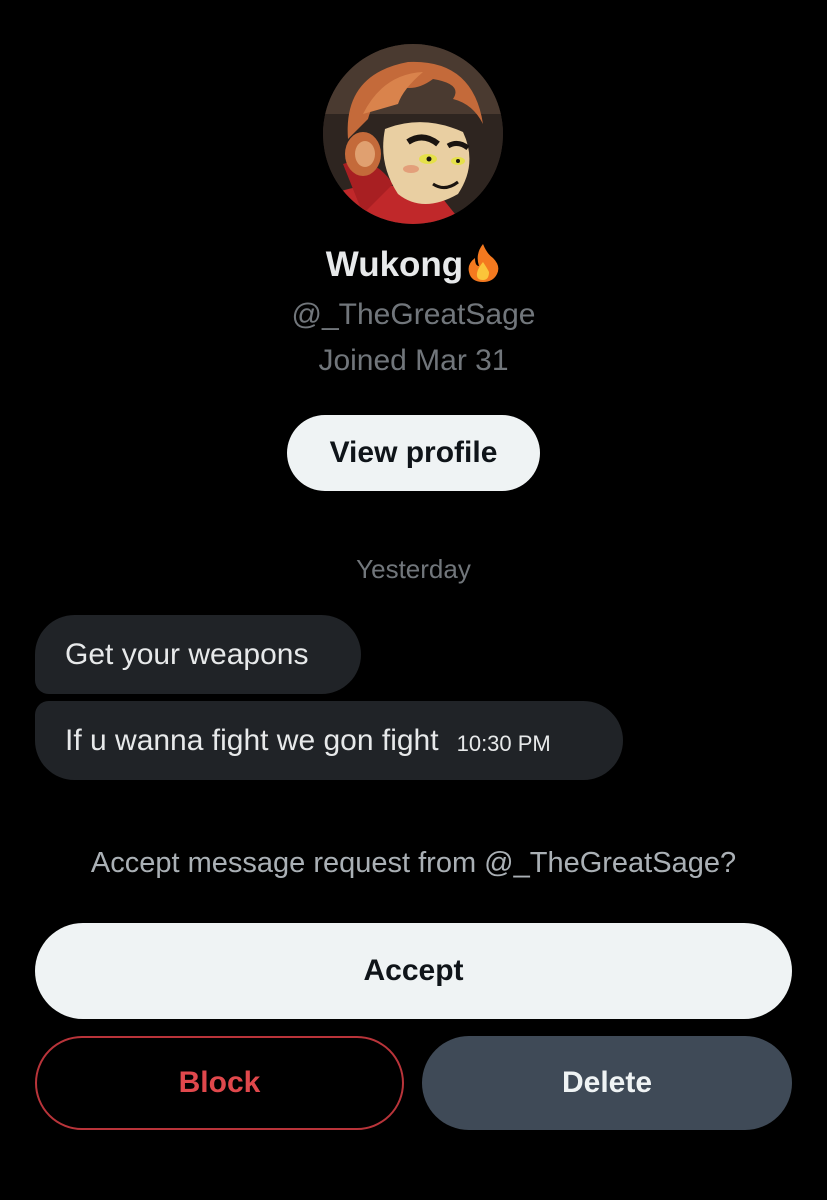 Image resolution: width=827 pixels, height=1200 pixels. I want to click on display-name-text: Wukong, so click(394, 264).